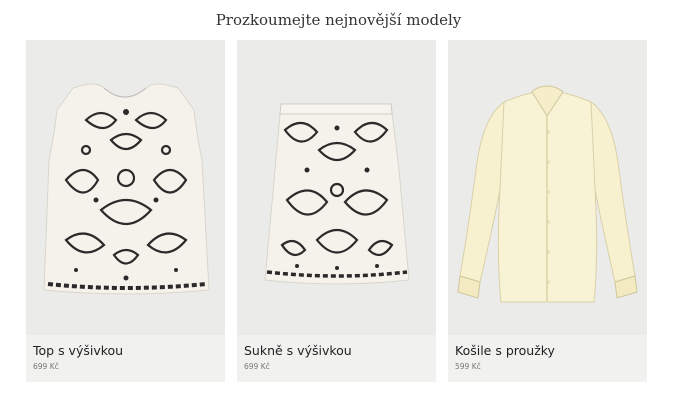 The image size is (677, 400). I want to click on product-info: Košile s proužky 599 Kč, so click(547, 358).